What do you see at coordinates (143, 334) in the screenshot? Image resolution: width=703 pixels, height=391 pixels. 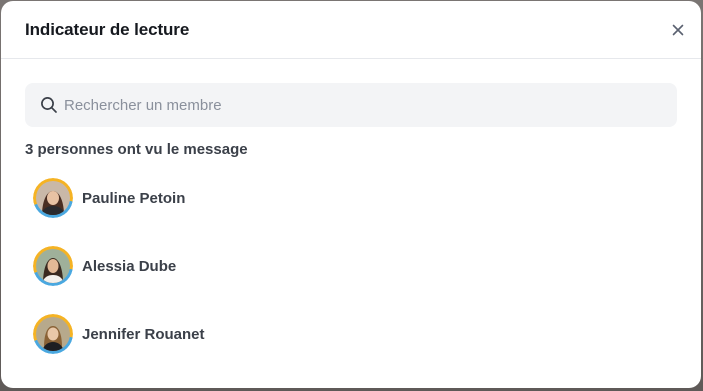 I see `member-name: Jennifer Rouanet` at bounding box center [143, 334].